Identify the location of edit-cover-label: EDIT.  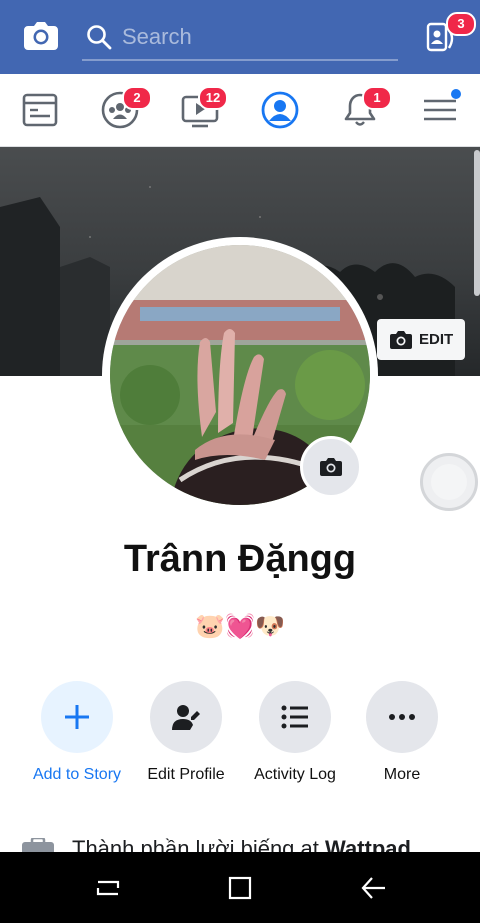
(436, 339).